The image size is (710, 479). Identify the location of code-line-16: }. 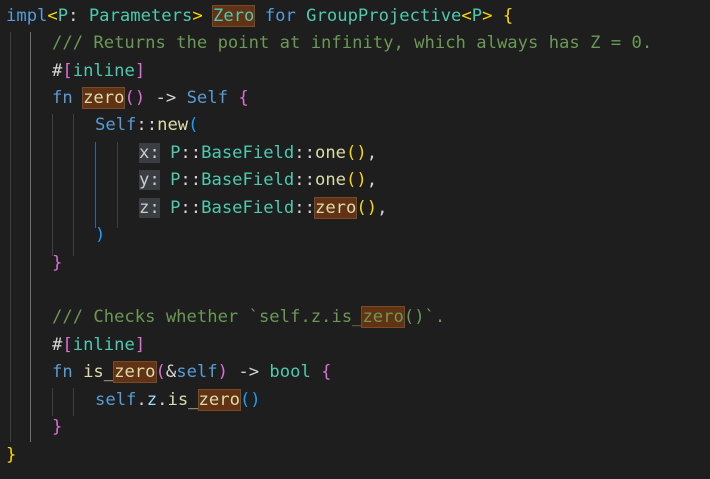
(57, 427).